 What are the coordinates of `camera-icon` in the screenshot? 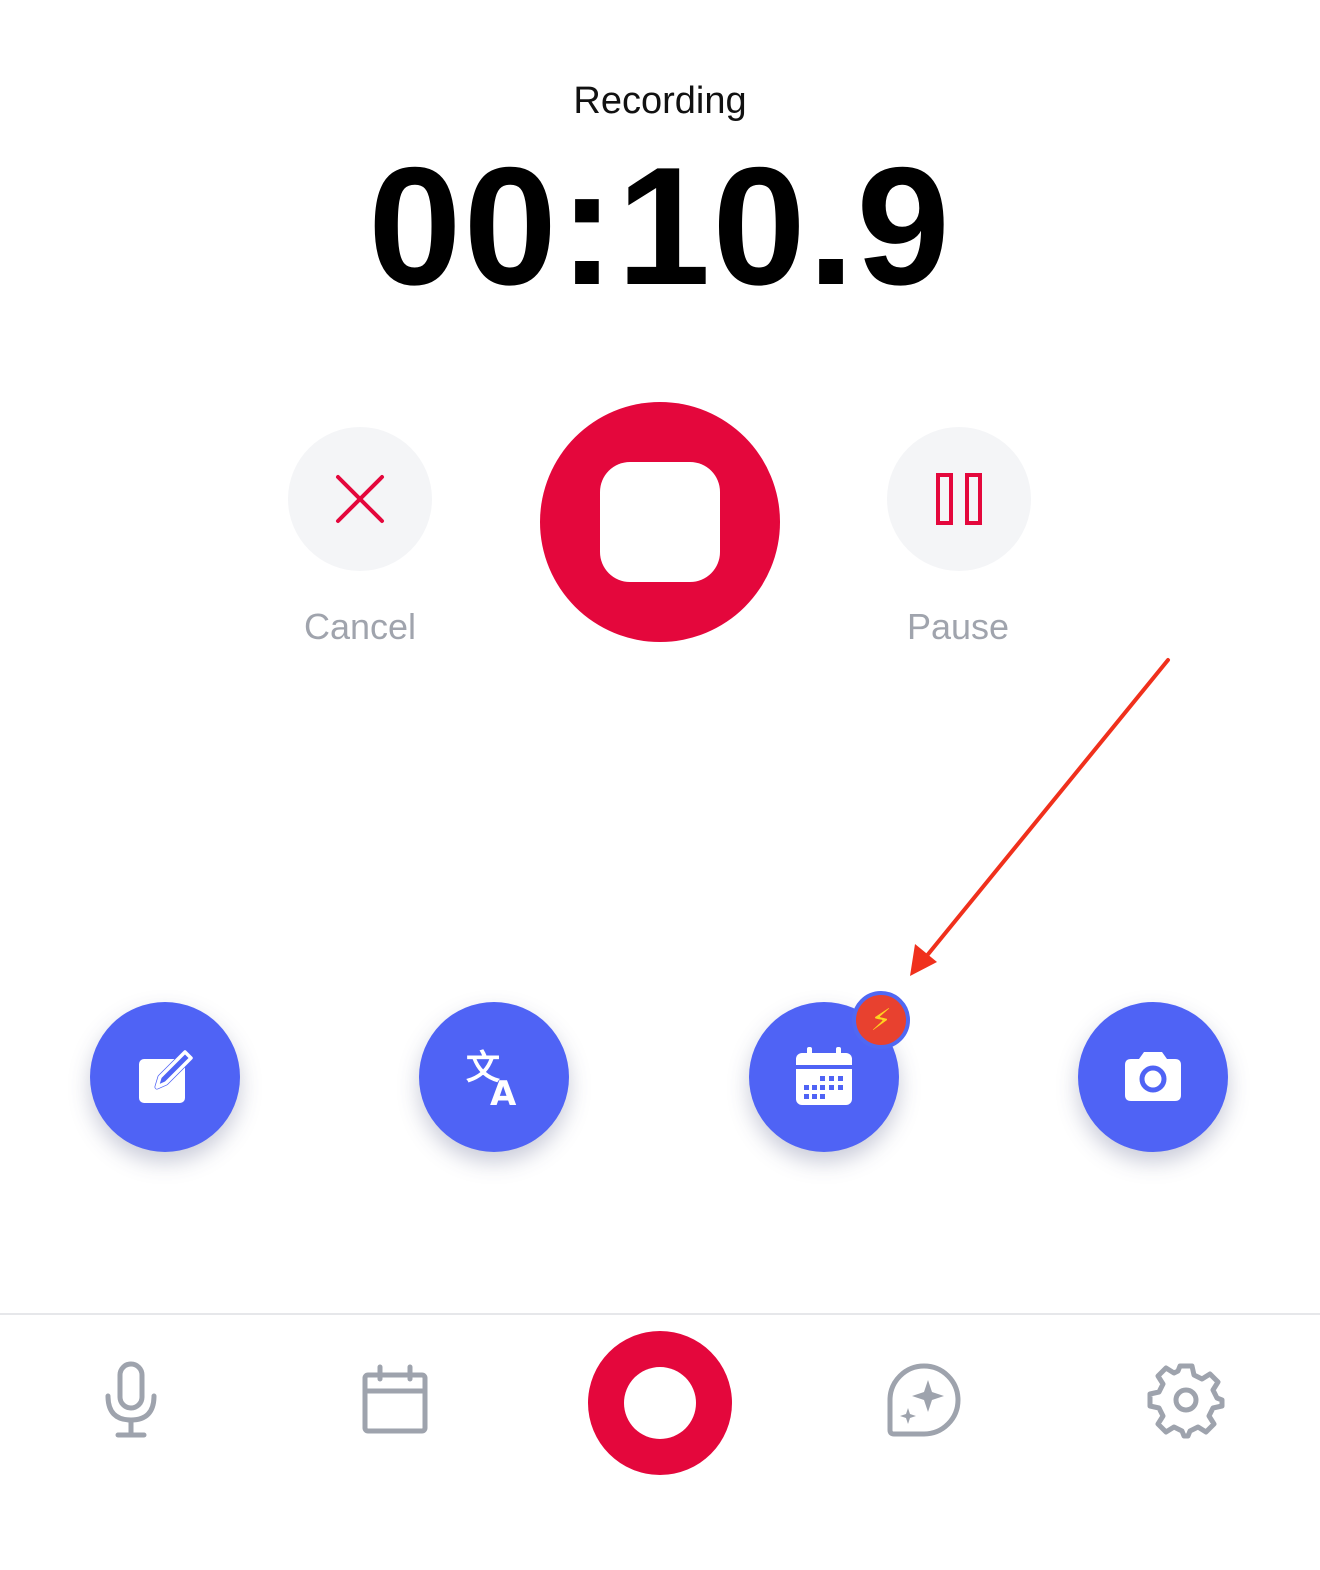 It's located at (1153, 1076).